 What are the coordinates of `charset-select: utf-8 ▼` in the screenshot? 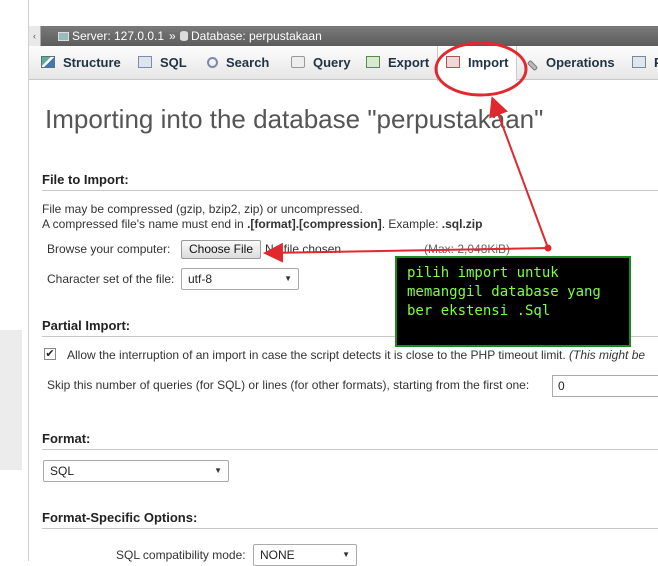 It's located at (240, 279).